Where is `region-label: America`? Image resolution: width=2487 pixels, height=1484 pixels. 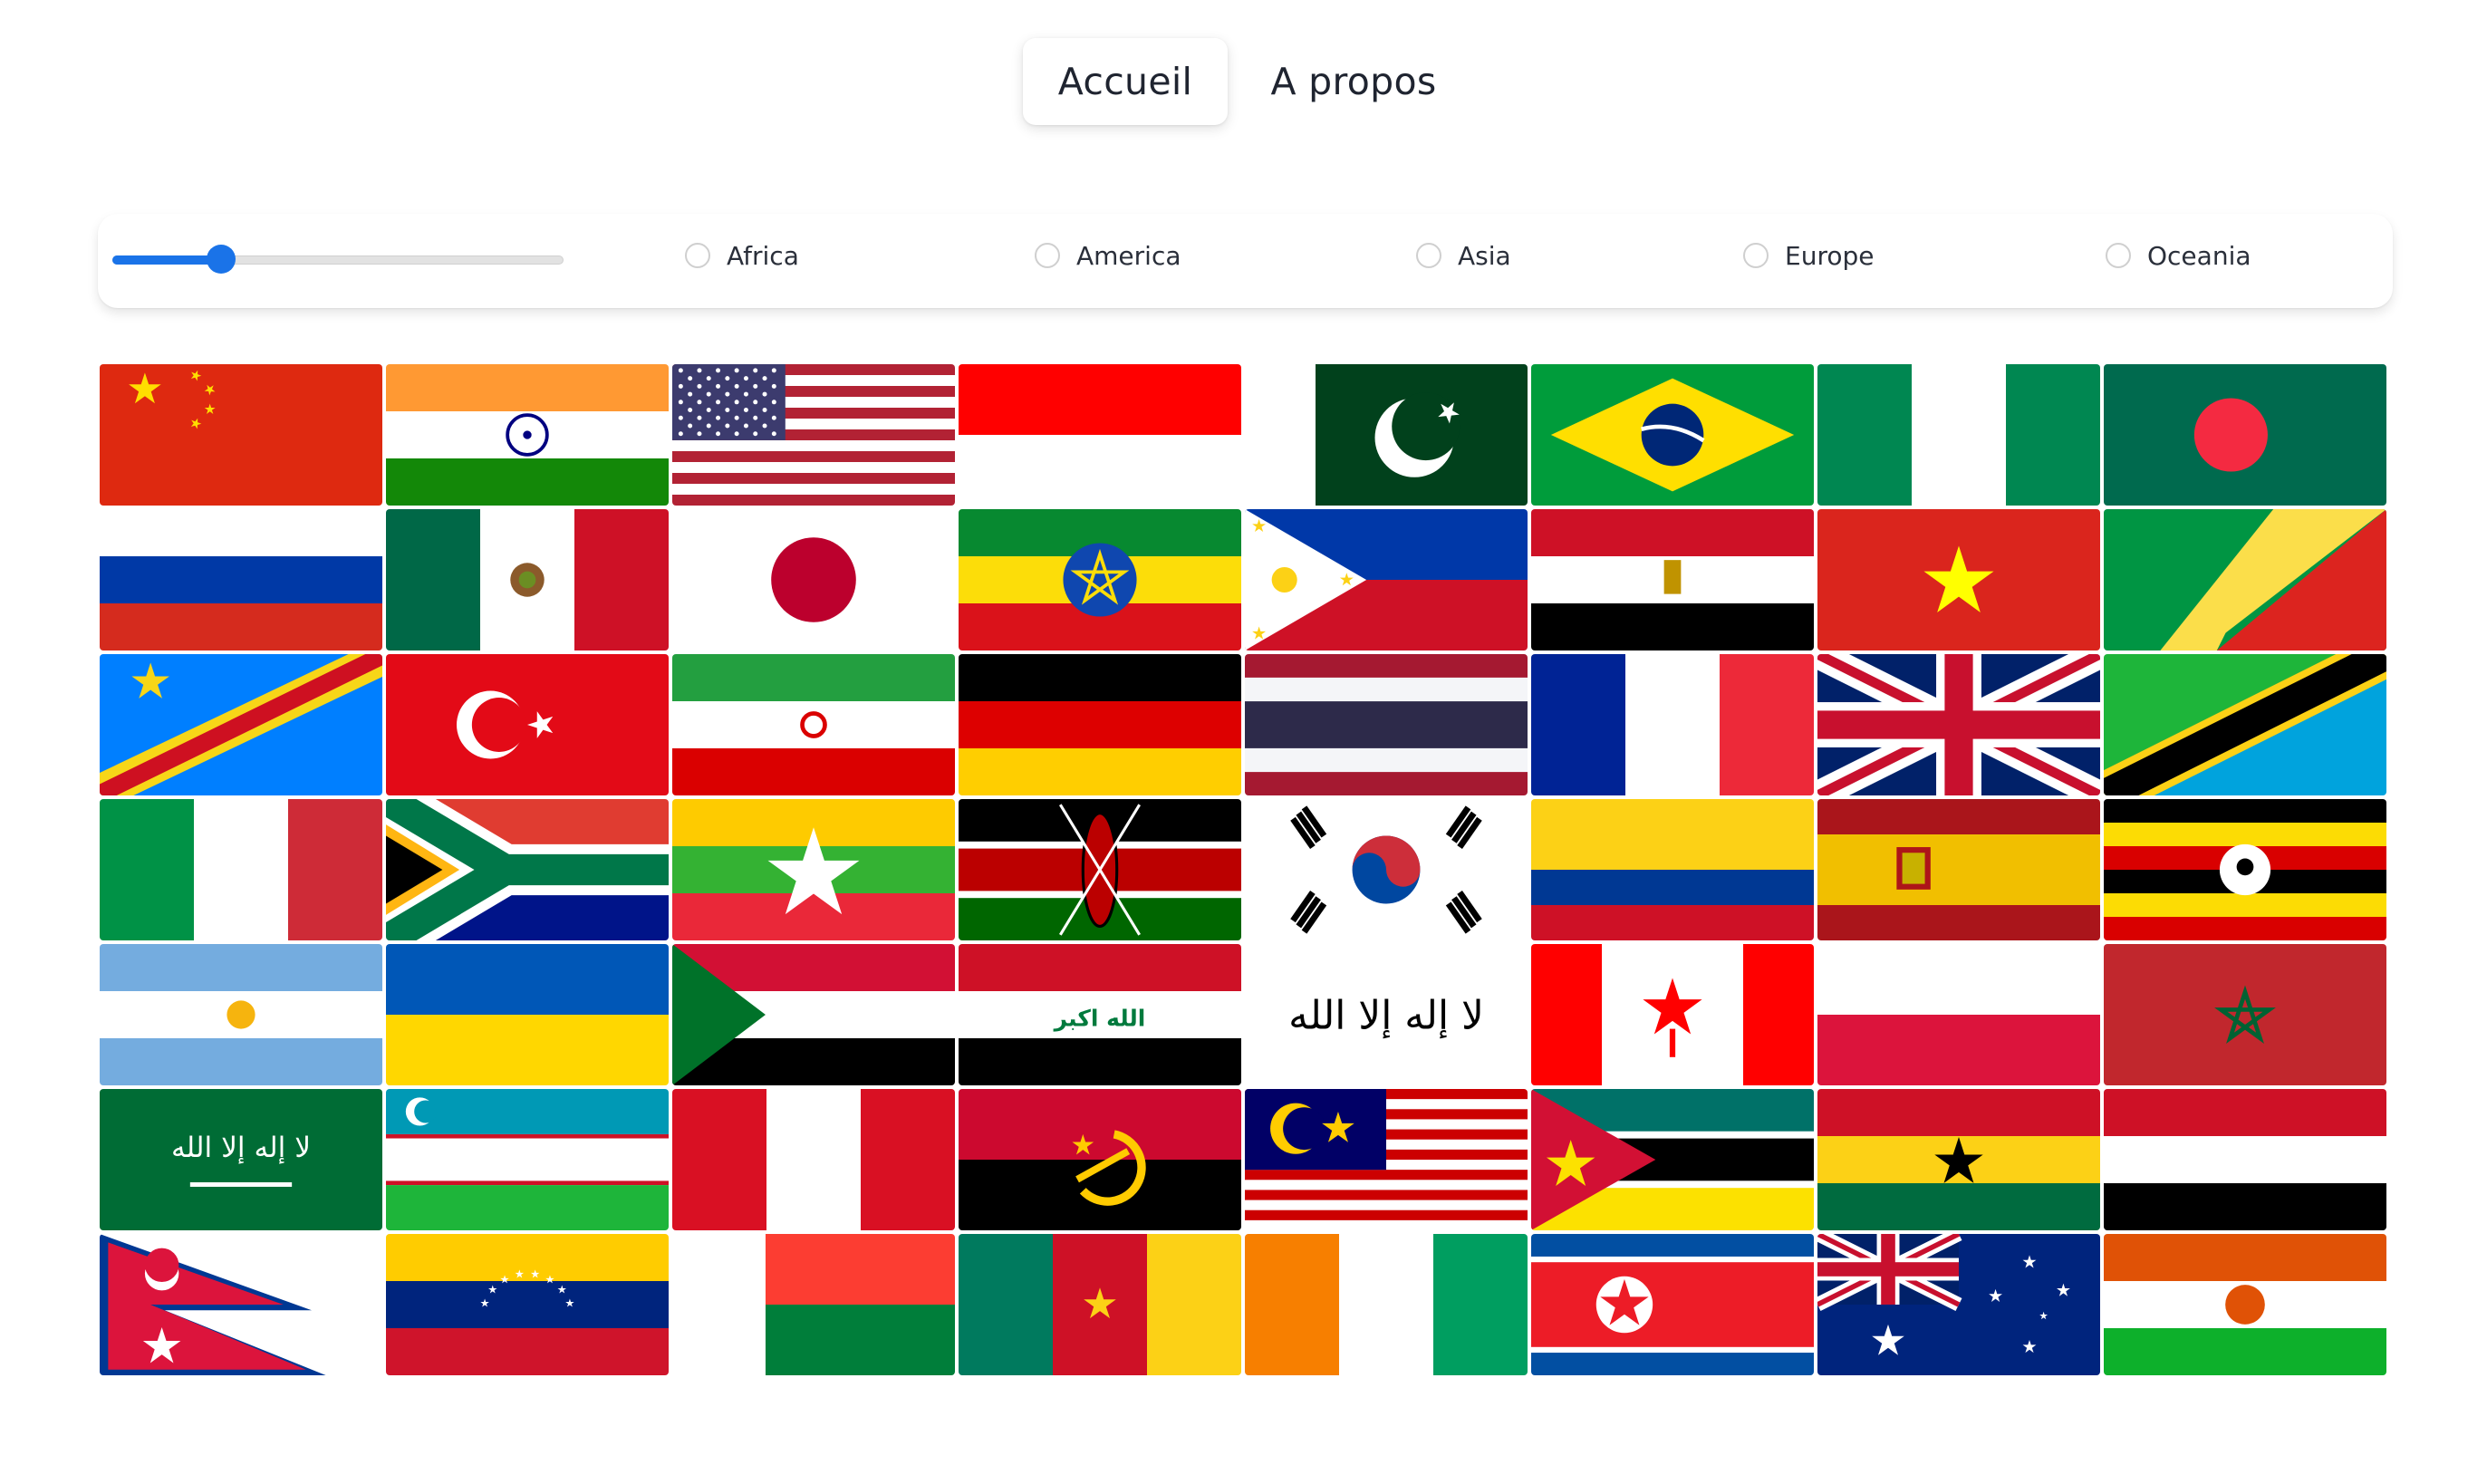 region-label: America is located at coordinates (1128, 256).